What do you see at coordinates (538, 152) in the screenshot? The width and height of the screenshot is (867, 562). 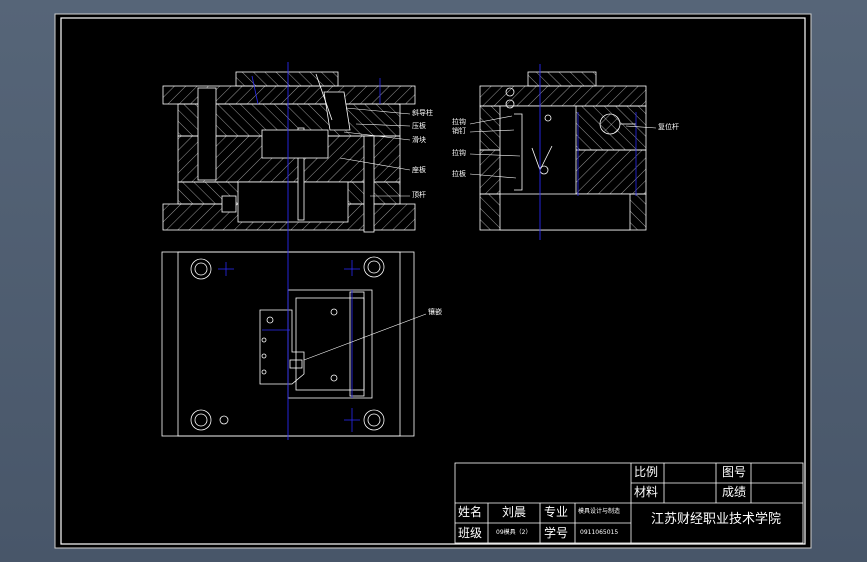 I see `side-cavity` at bounding box center [538, 152].